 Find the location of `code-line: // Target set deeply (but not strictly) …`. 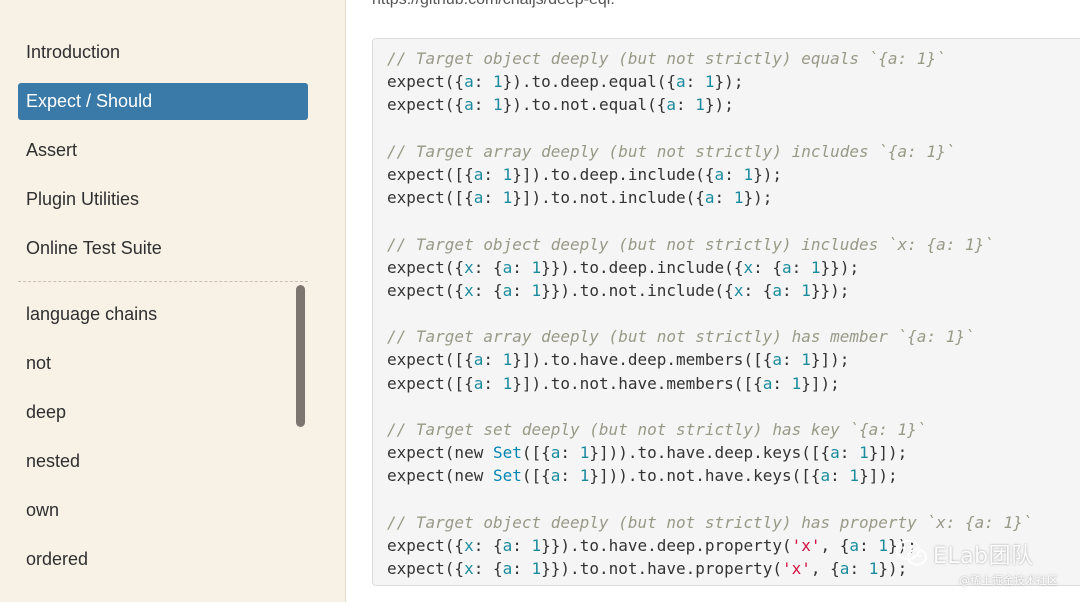

code-line: // Target set deeply (but not strictly) … is located at coordinates (733, 429).